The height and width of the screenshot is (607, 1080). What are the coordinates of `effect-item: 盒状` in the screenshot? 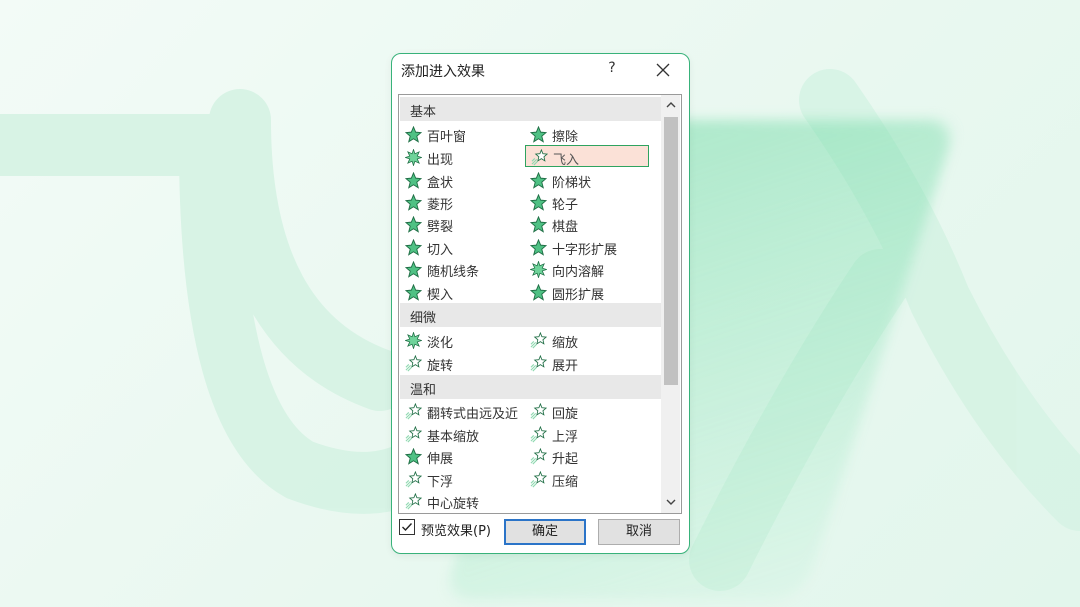 It's located at (462, 180).